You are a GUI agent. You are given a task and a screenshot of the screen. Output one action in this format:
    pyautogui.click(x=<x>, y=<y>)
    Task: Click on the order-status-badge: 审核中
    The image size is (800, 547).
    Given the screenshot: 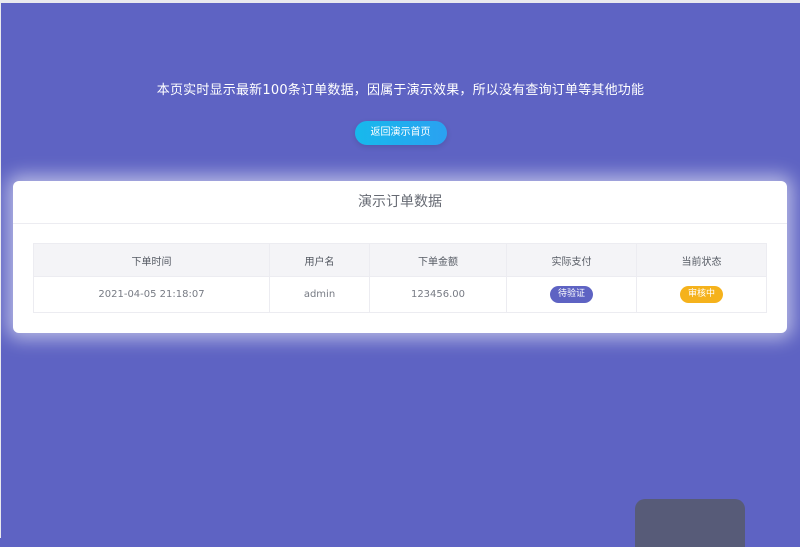 What is the action you would take?
    pyautogui.click(x=701, y=294)
    